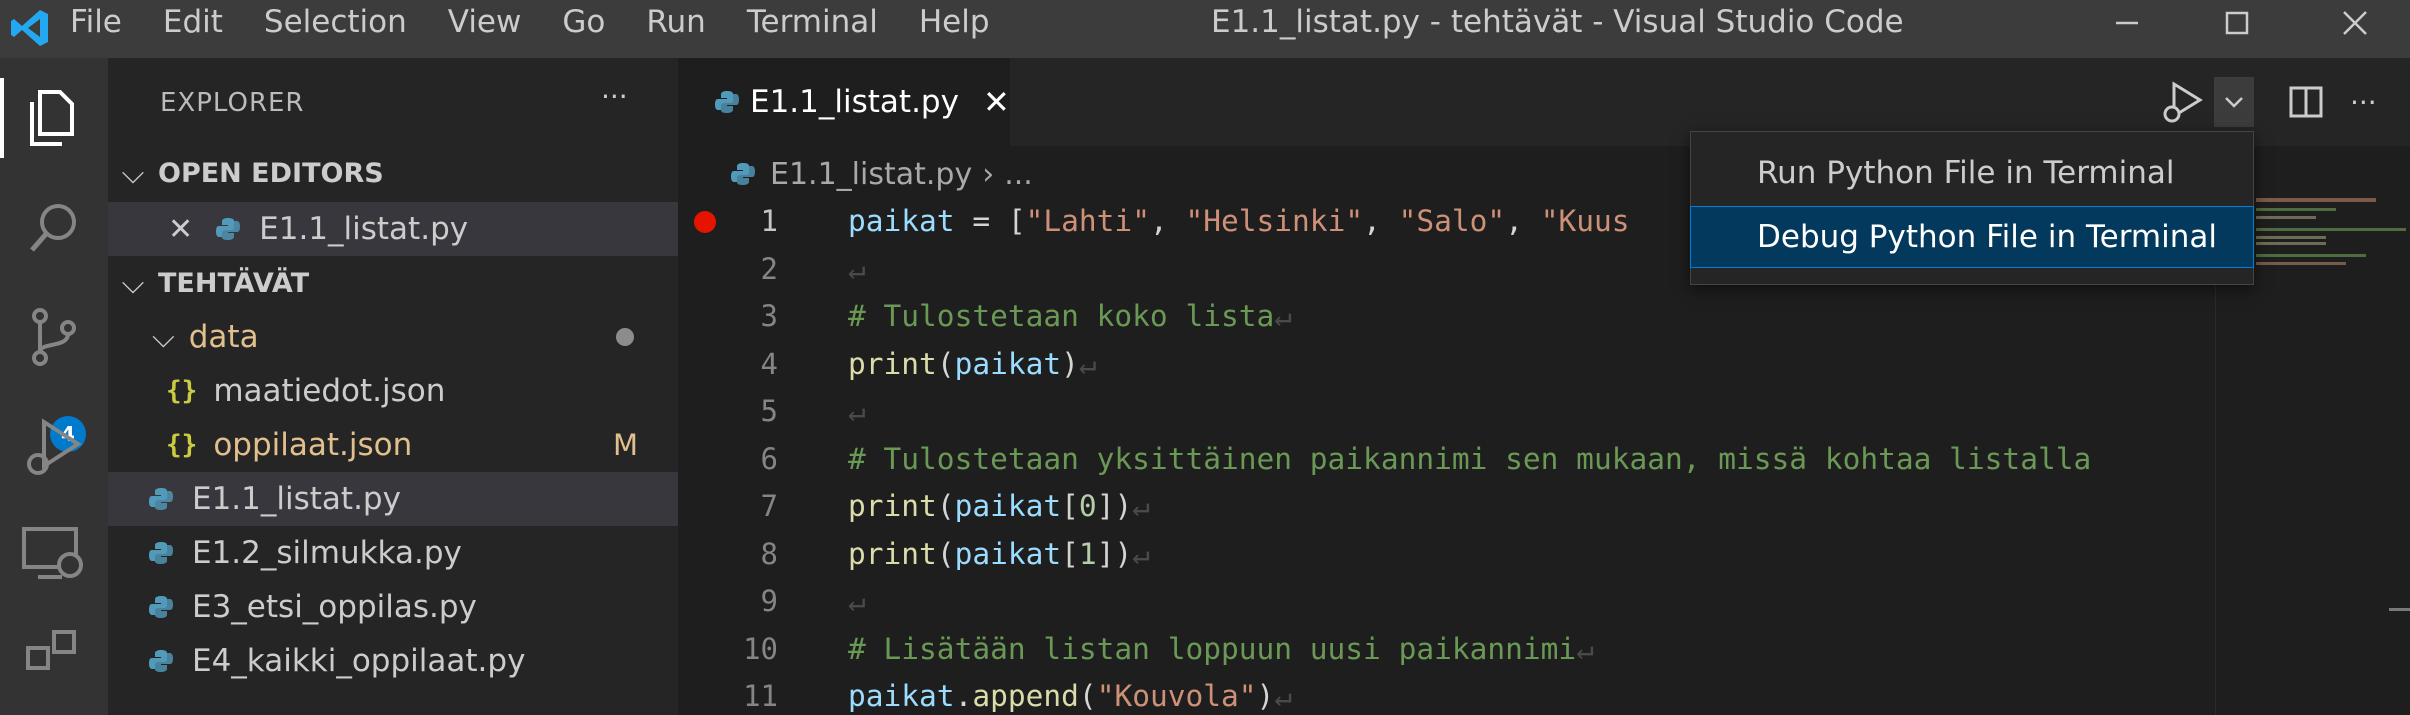  What do you see at coordinates (234, 283) in the screenshot?
I see `workspace-label: TEHTÄVÄT` at bounding box center [234, 283].